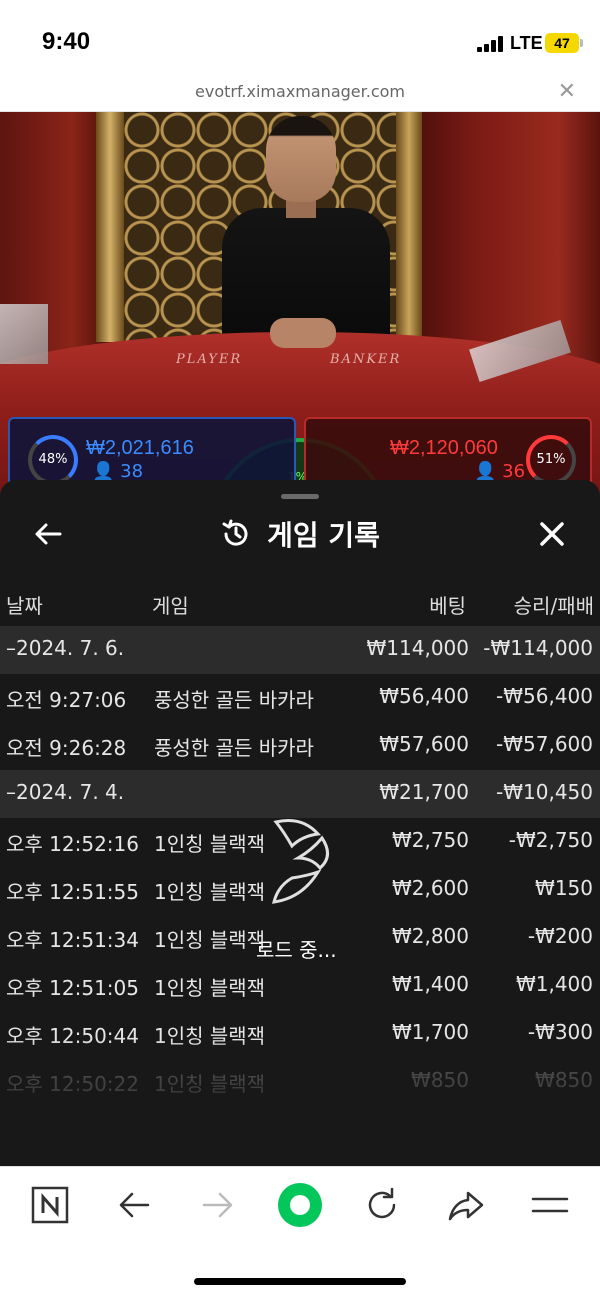 This screenshot has width=600, height=1299. I want to click on row-bet: ₩114,000, so click(417, 648).